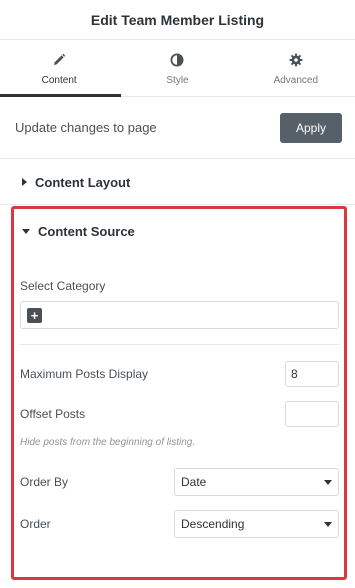 This screenshot has height=588, width=355. Describe the element at coordinates (179, 374) in the screenshot. I see `max-posts-row: Maximum Posts Display` at that location.